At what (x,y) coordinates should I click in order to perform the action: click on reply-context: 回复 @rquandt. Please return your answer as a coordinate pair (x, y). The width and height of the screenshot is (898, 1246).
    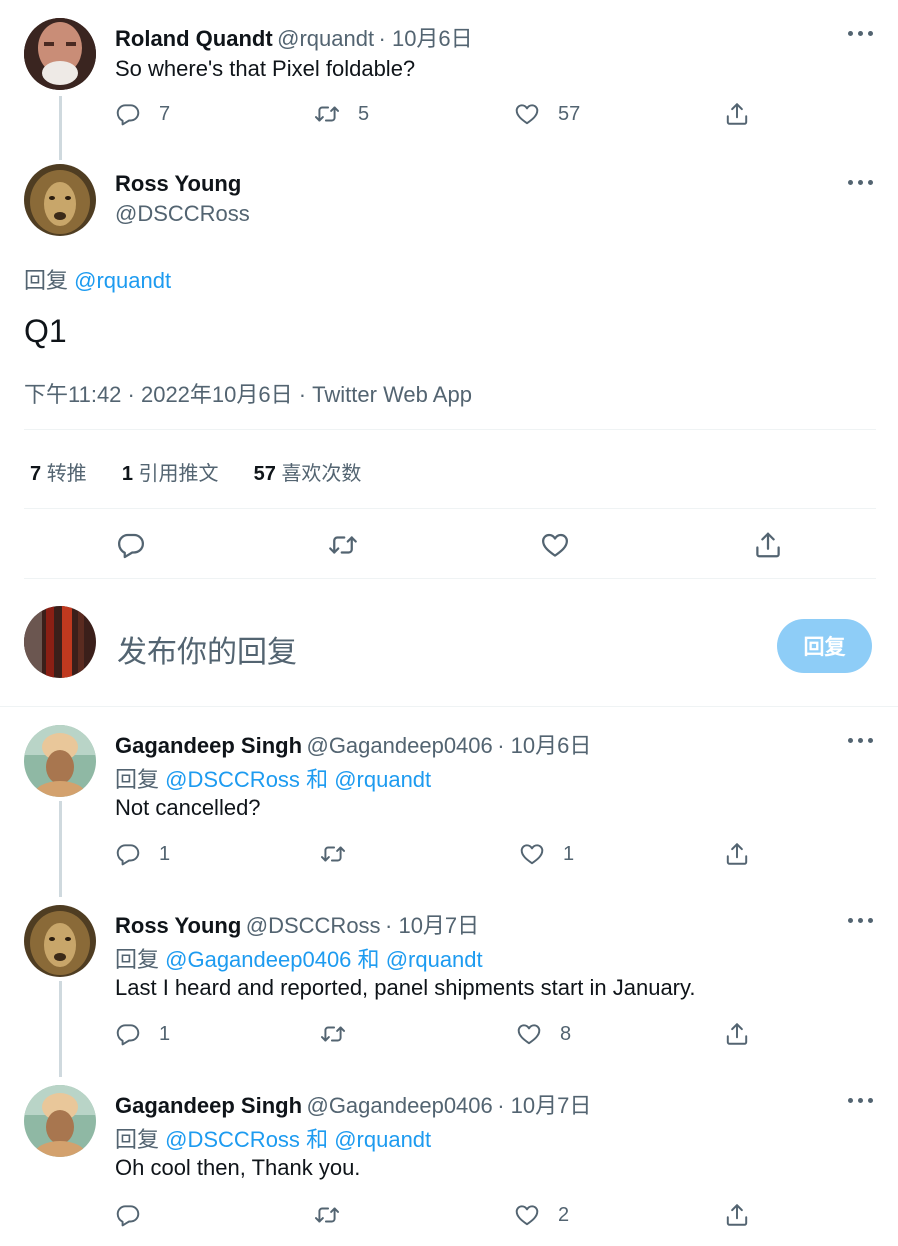
    Looking at the image, I should click on (97, 279).